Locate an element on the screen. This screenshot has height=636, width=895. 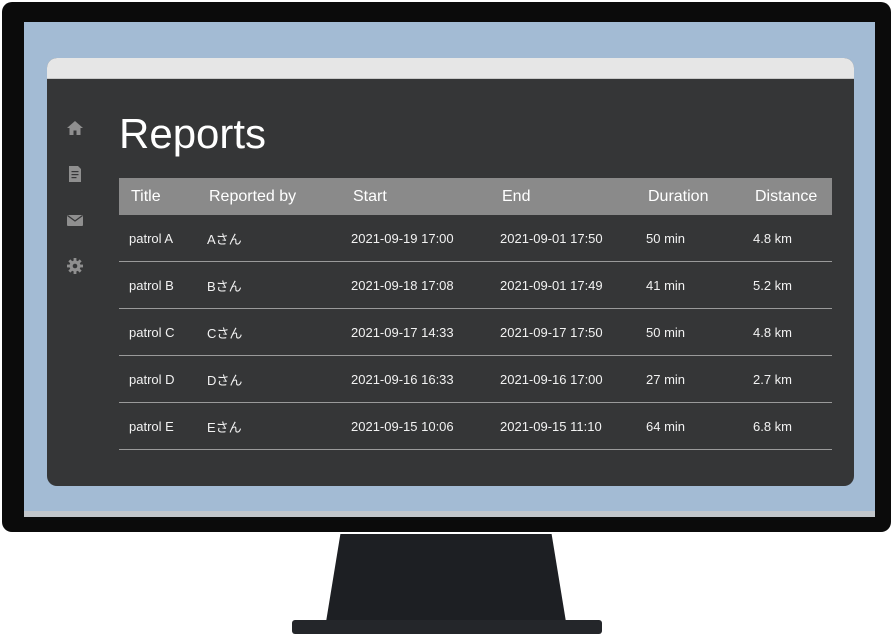
cell-start: 2021-09-17 14:33 is located at coordinates (415, 332).